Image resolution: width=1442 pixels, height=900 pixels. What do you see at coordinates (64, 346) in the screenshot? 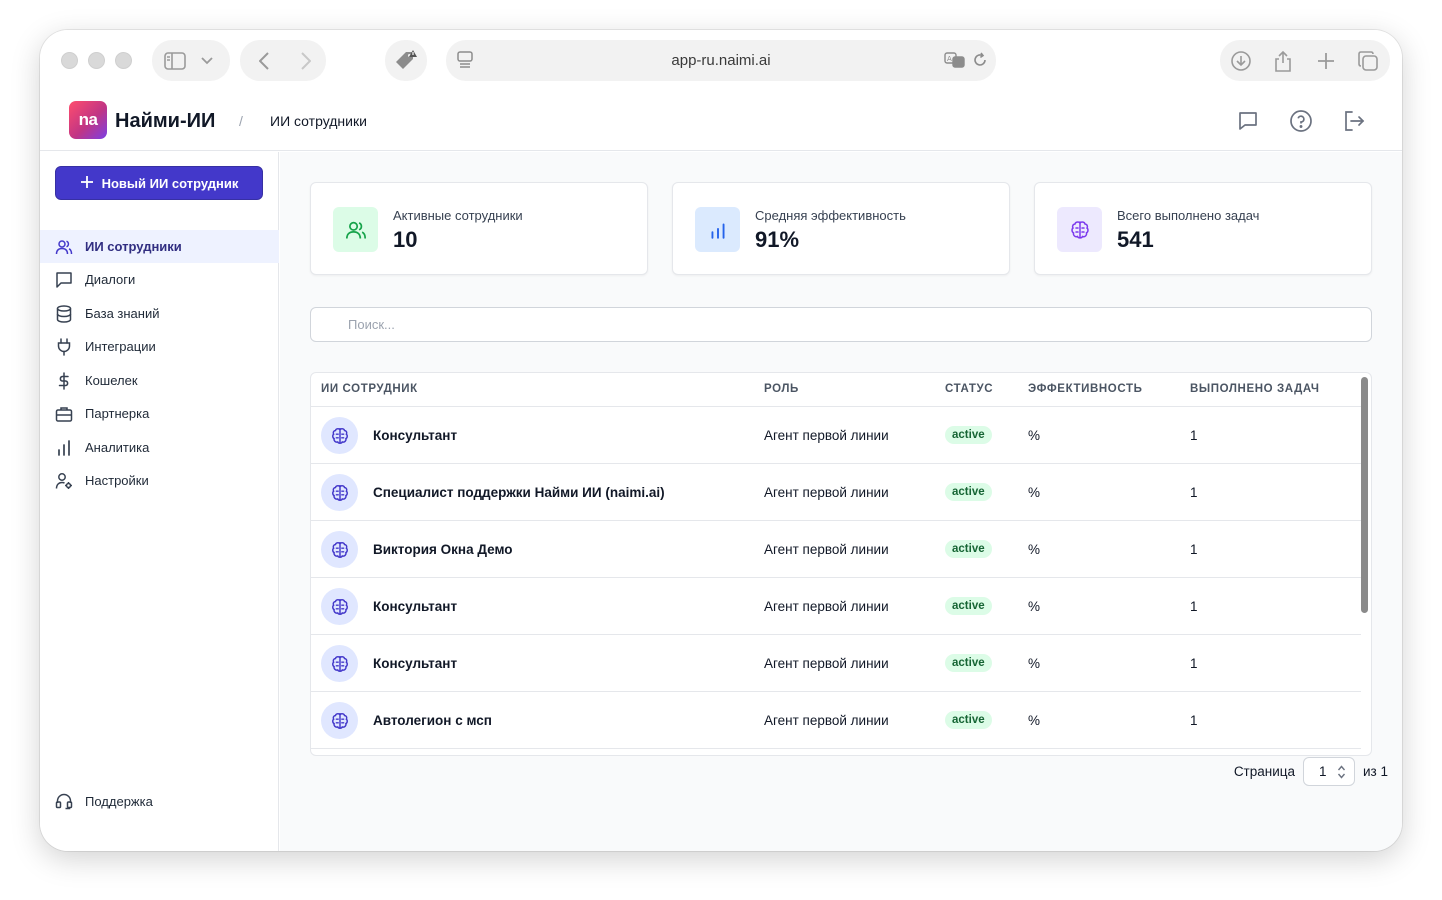
I see `plug-icon` at bounding box center [64, 346].